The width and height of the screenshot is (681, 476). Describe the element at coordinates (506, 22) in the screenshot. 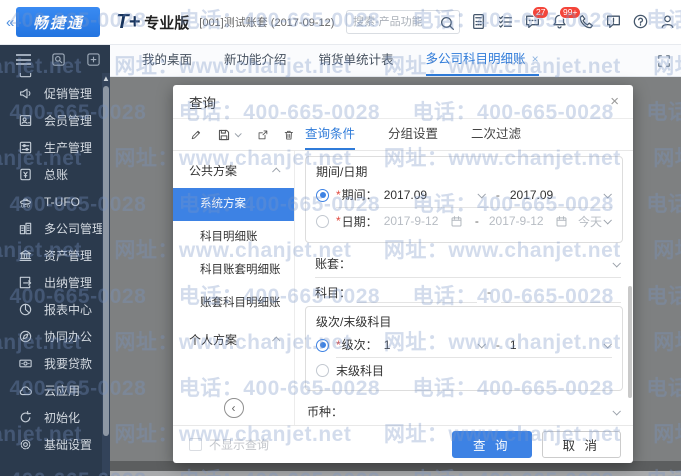

I see `task-list-icon` at that location.